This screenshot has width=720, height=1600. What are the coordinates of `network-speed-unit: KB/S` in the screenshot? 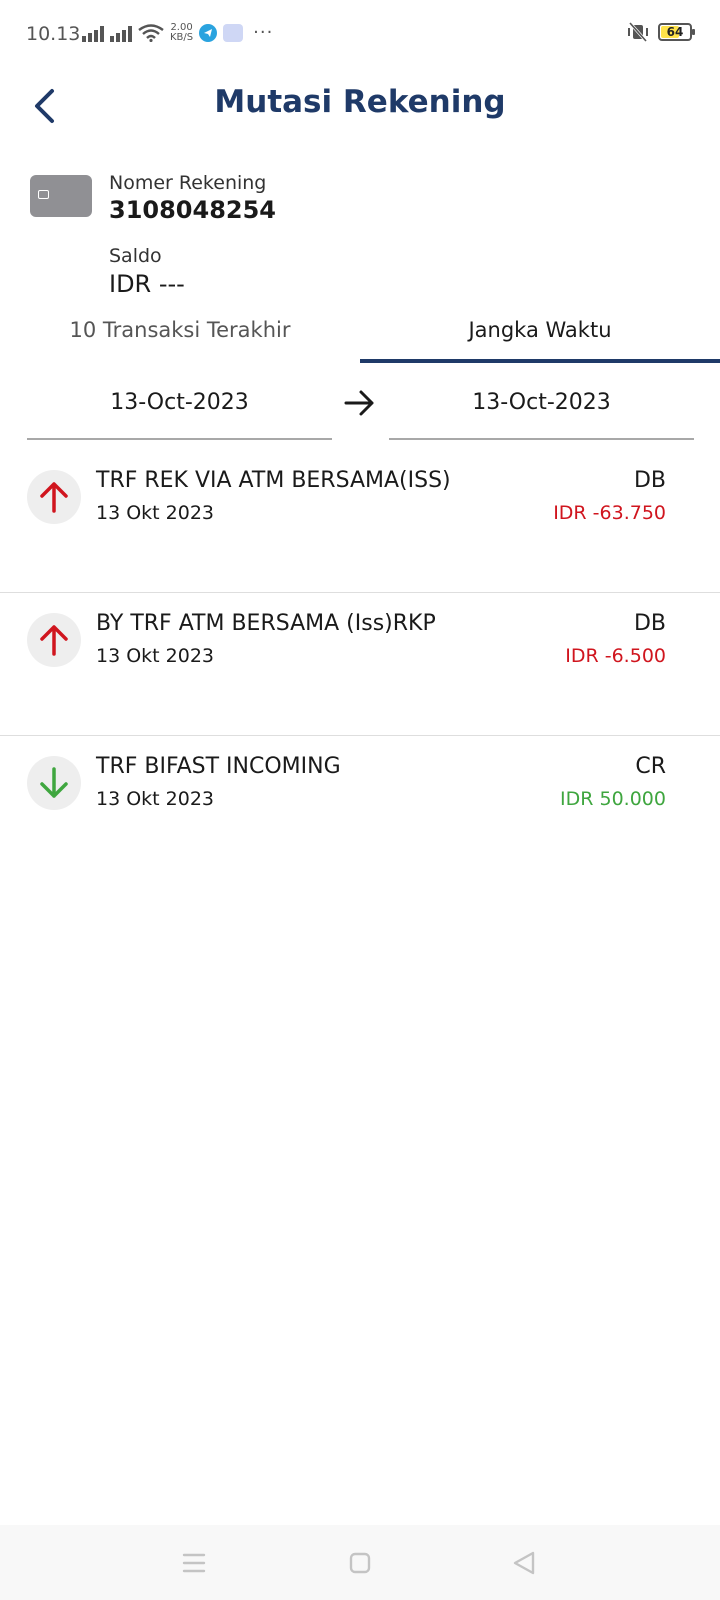 It's located at (182, 37).